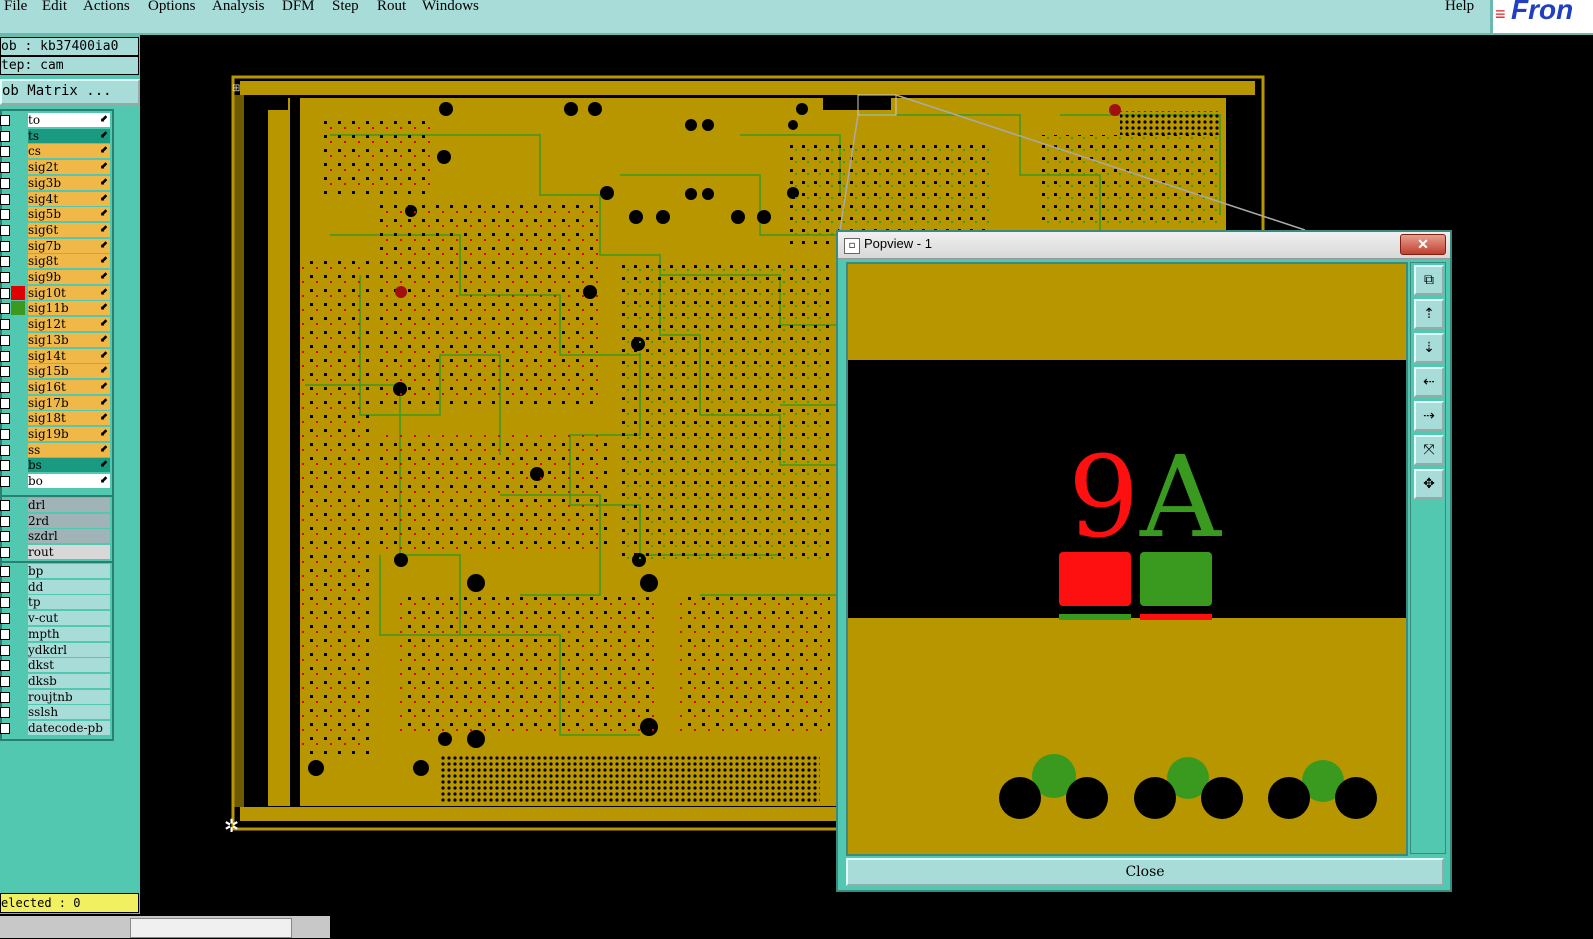 The height and width of the screenshot is (939, 1593). What do you see at coordinates (69, 618) in the screenshot?
I see `layer-name: v-cut` at bounding box center [69, 618].